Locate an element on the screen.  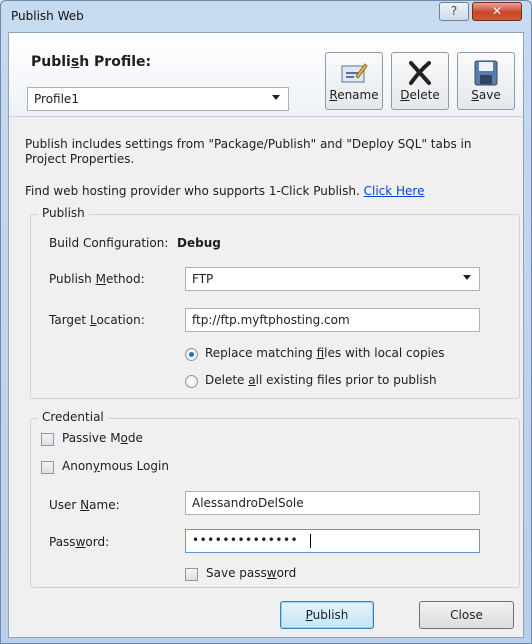
delete-all-radio is located at coordinates (191, 381).